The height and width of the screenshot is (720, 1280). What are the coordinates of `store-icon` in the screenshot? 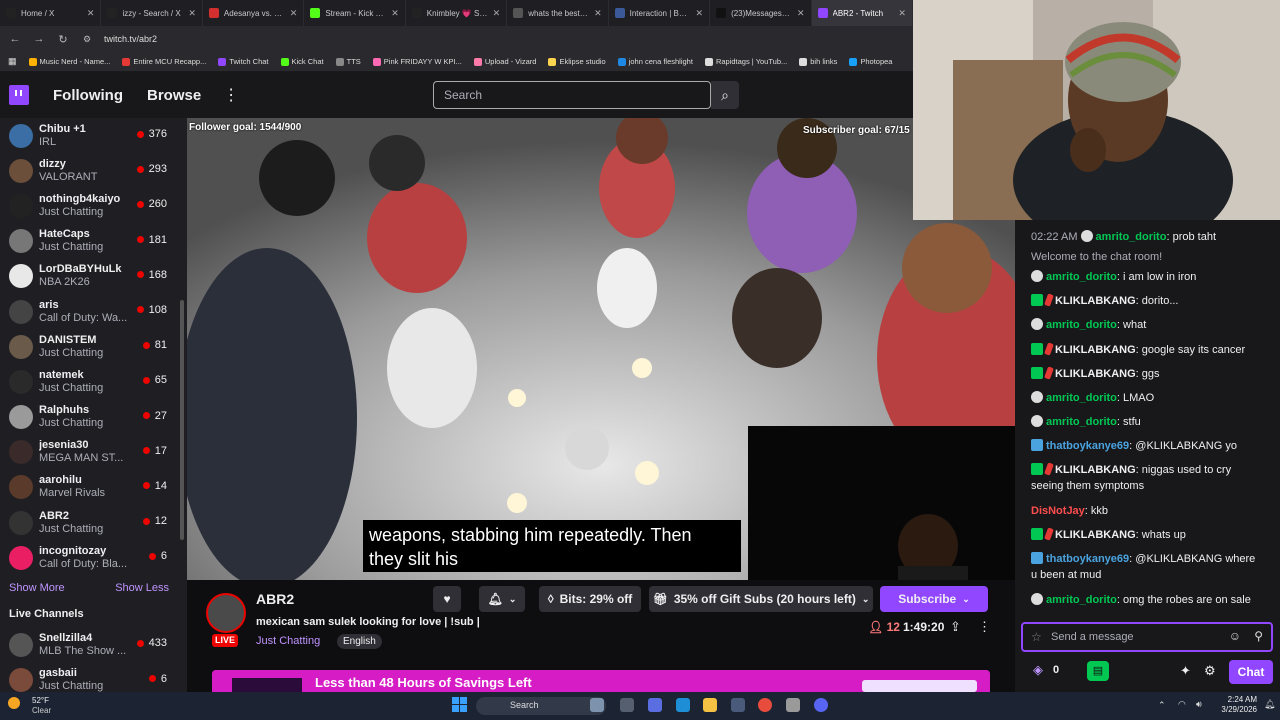 It's located at (738, 705).